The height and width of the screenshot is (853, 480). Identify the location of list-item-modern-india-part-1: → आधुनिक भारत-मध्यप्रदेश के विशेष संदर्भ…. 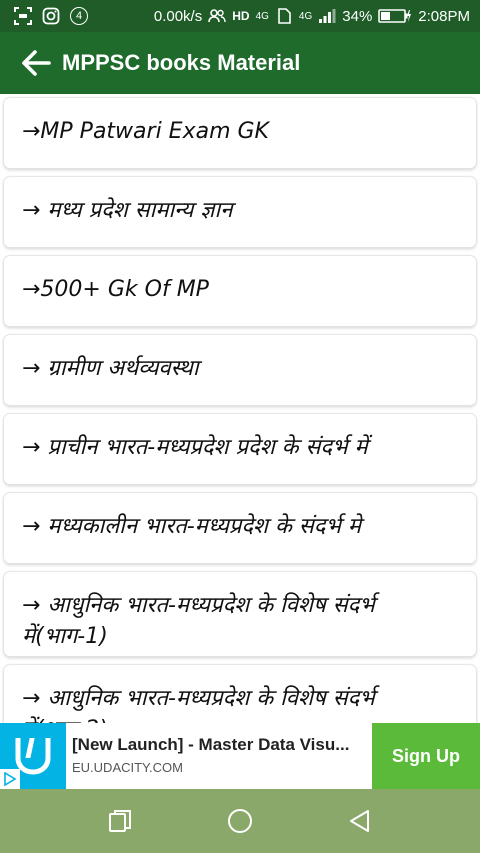
(240, 614).